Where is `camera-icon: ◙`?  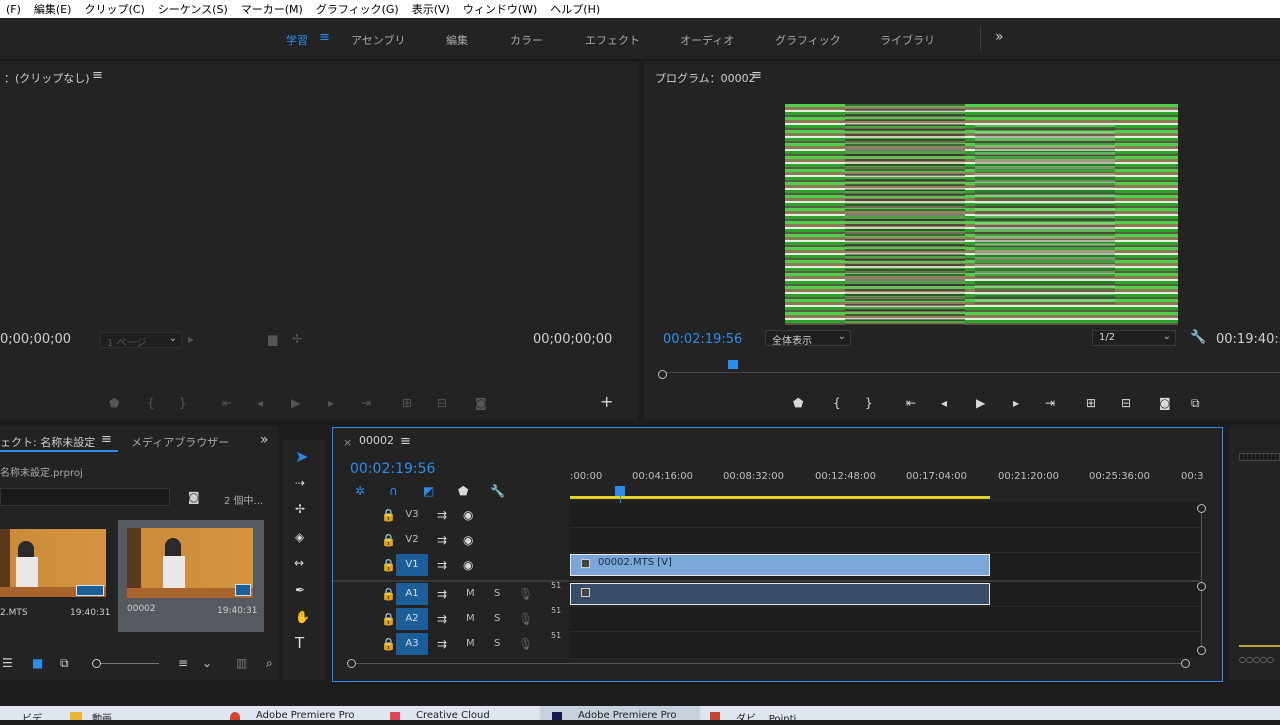 camera-icon: ◙ is located at coordinates (481, 403).